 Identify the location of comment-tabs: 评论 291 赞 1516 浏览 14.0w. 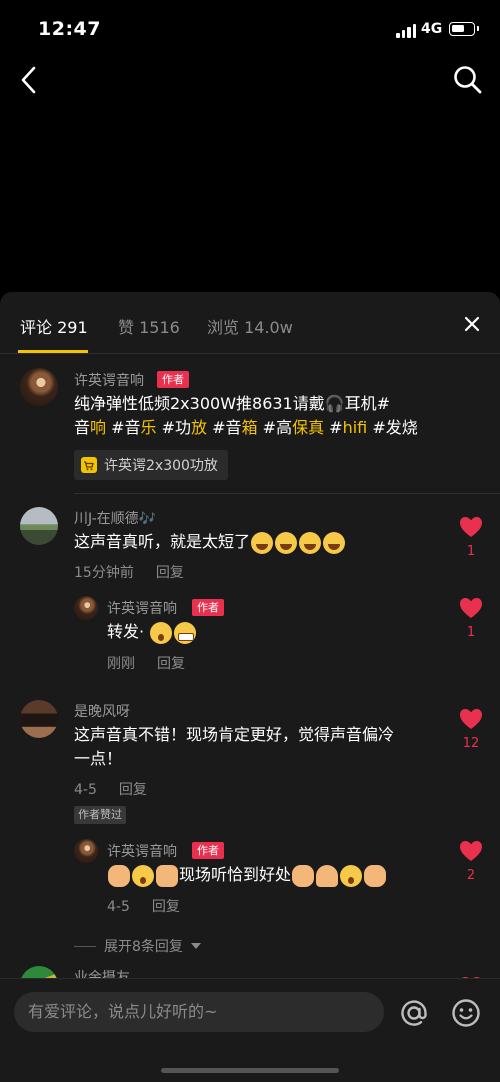
(250, 323).